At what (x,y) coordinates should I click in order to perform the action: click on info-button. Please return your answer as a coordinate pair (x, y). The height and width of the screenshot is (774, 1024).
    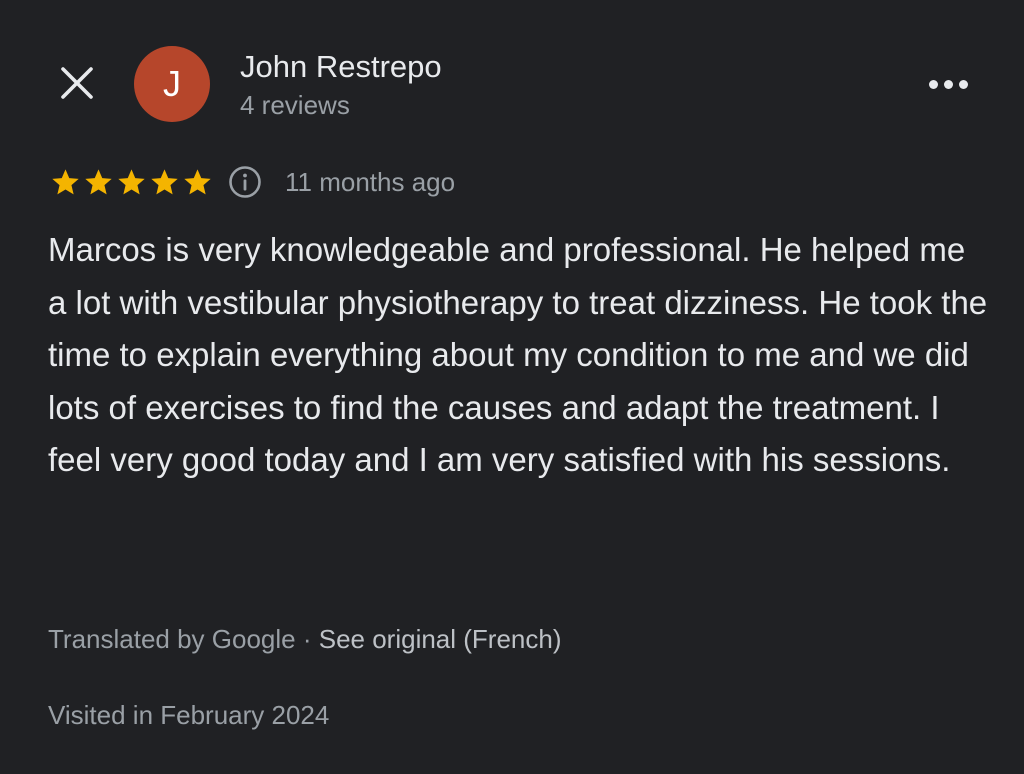
    Looking at the image, I should click on (245, 182).